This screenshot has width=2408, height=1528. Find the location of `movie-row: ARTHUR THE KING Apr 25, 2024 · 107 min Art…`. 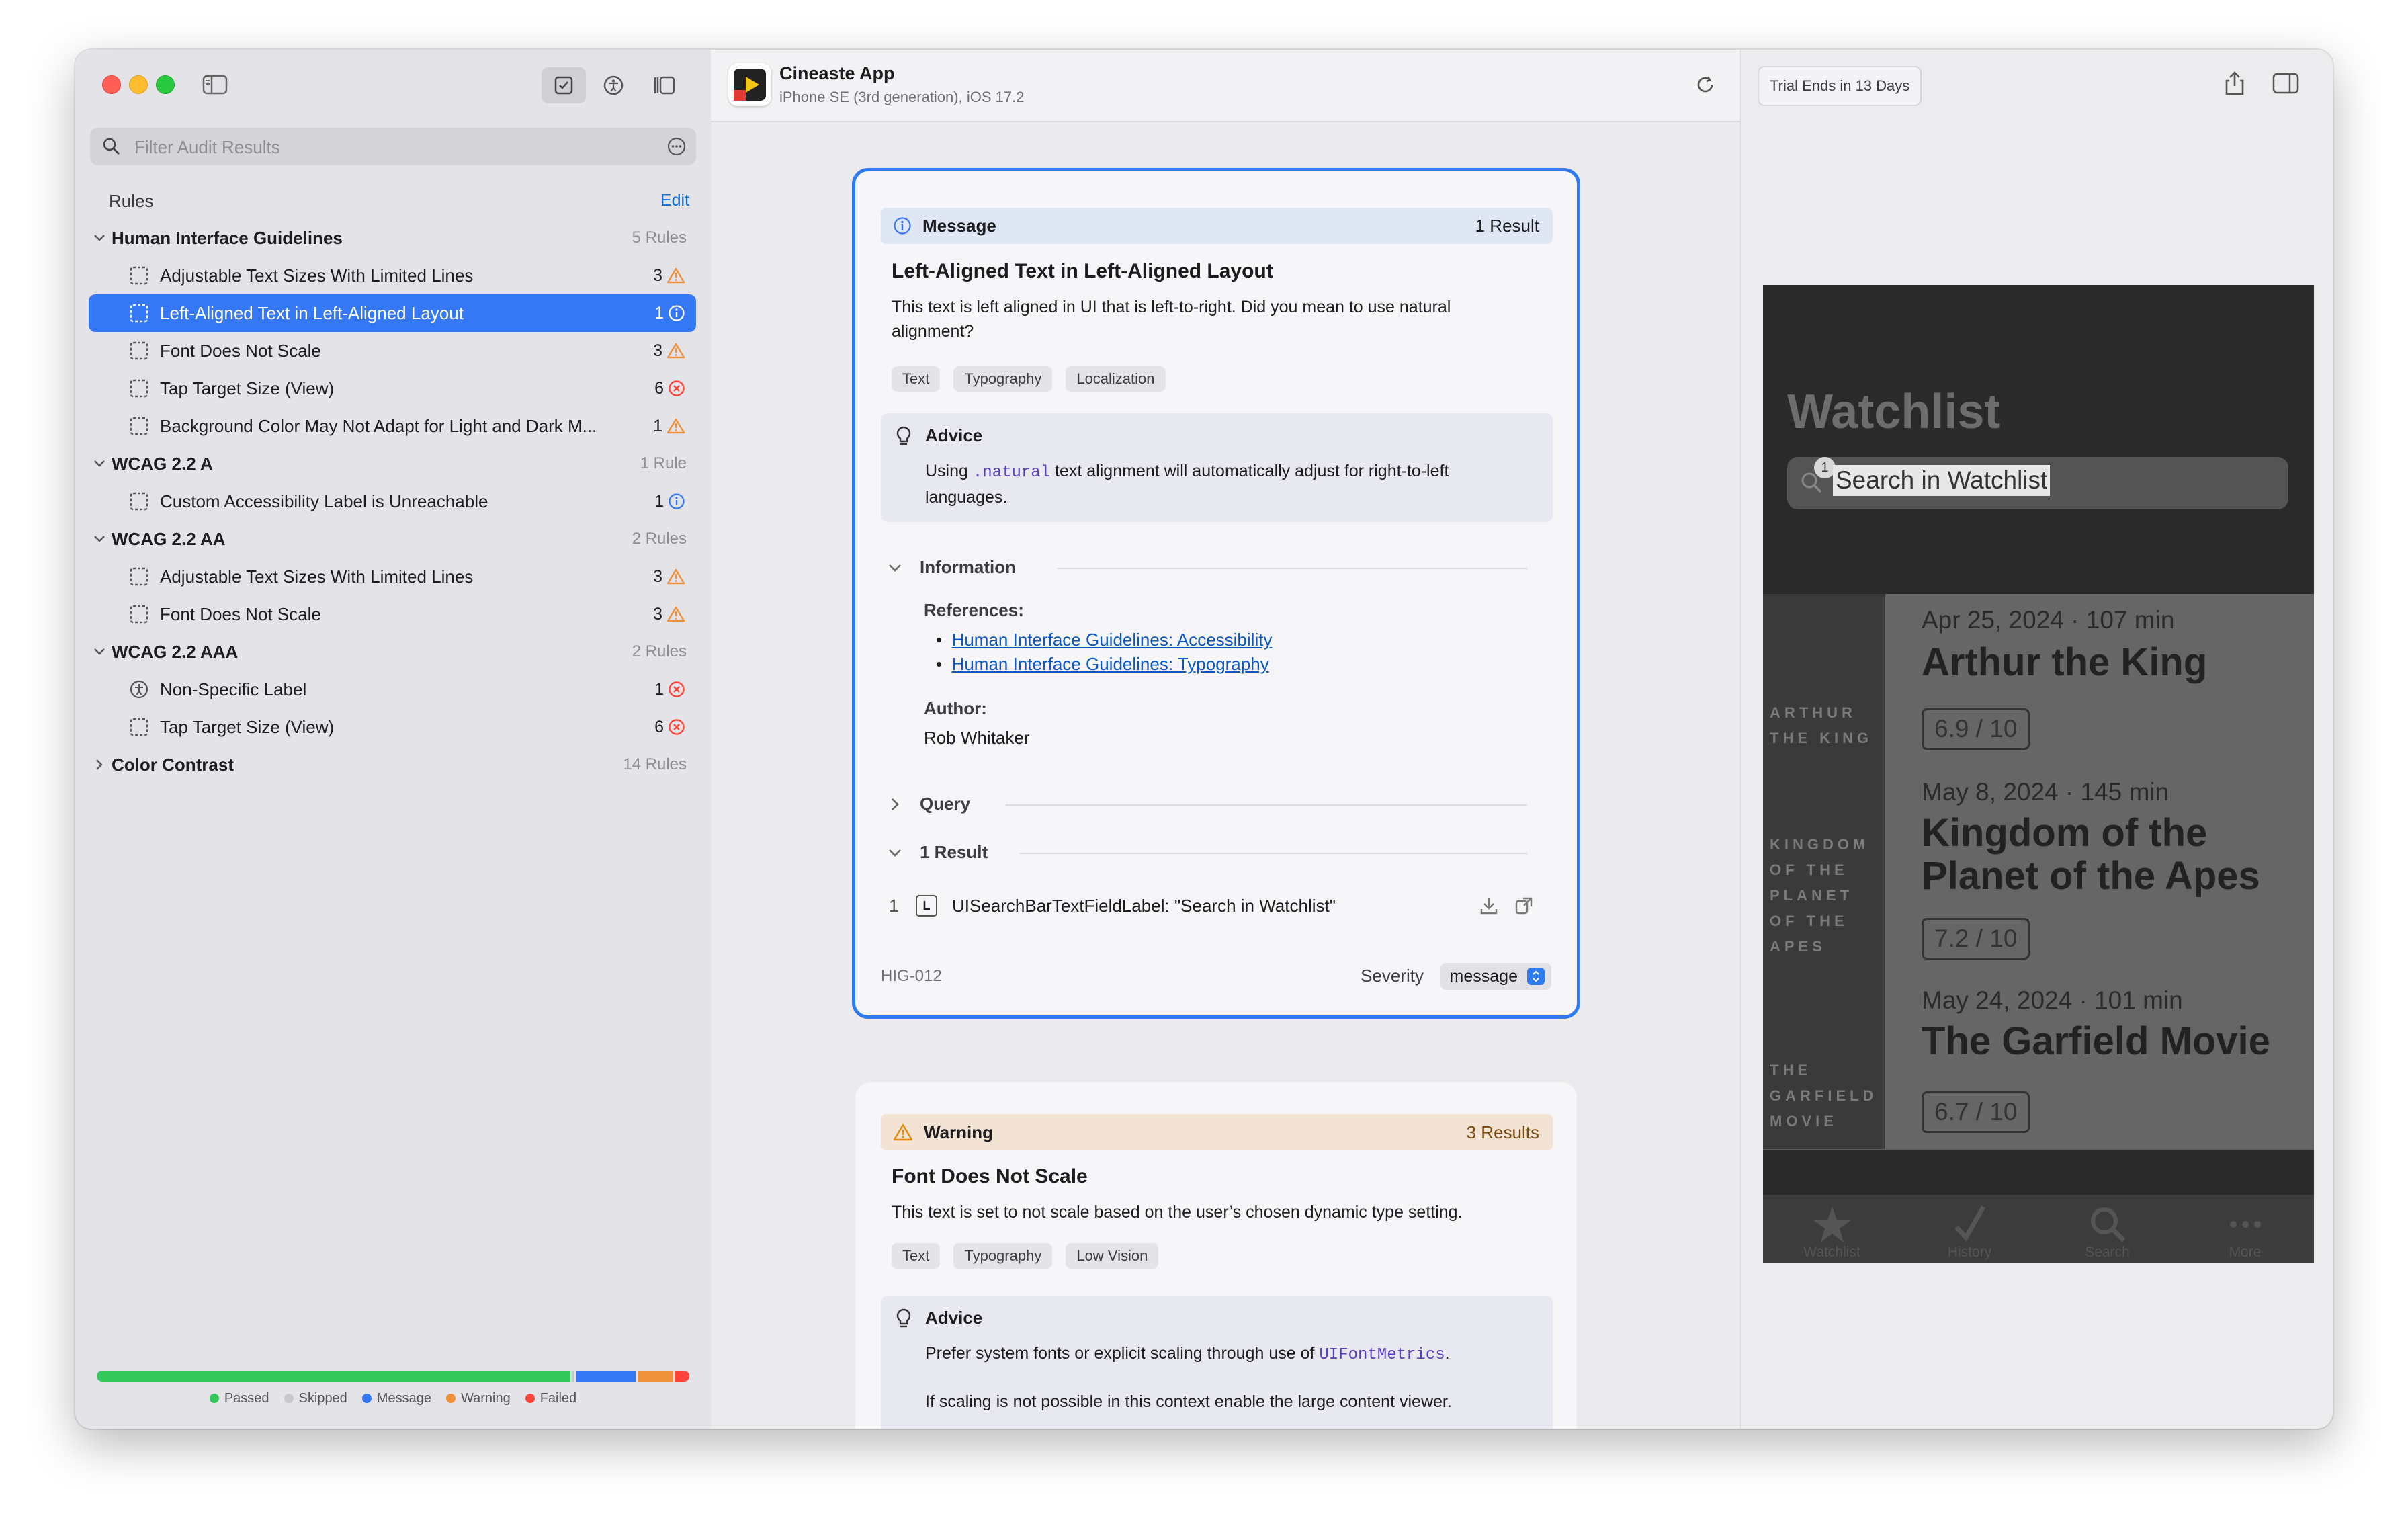

movie-row: ARTHUR THE KING Apr 25, 2024 · 107 min Art… is located at coordinates (2038, 681).